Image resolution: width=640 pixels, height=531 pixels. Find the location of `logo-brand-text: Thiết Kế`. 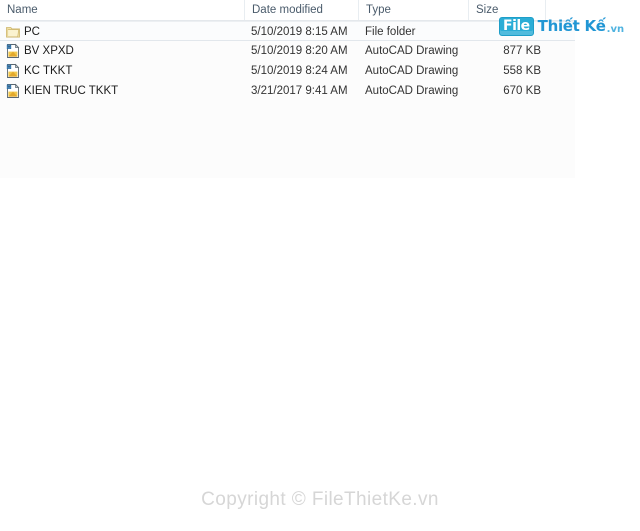

logo-brand-text: Thiết Kế is located at coordinates (571, 26).